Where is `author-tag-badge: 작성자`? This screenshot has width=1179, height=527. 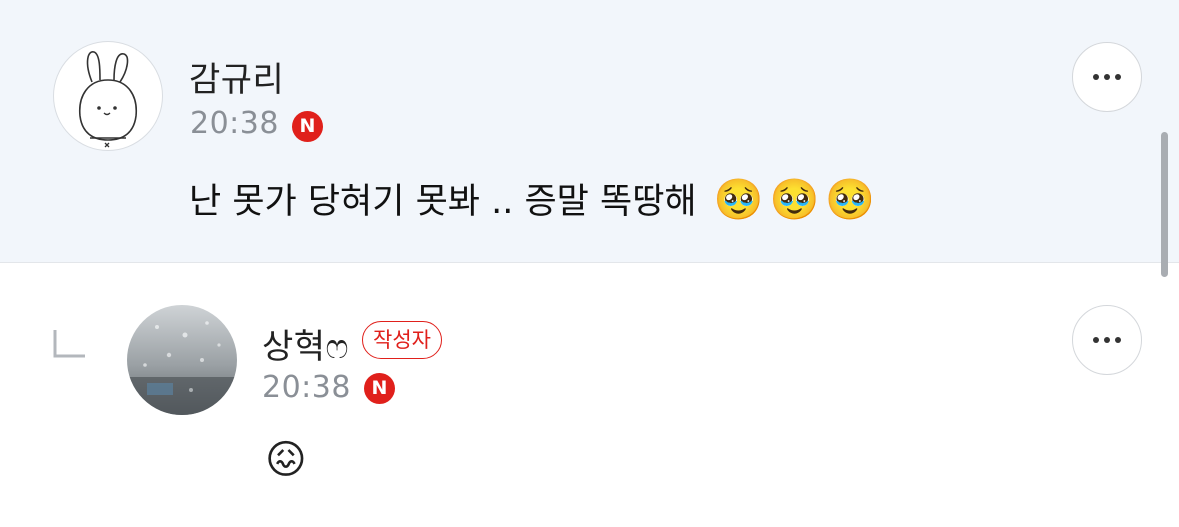 author-tag-badge: 작성자 is located at coordinates (402, 340).